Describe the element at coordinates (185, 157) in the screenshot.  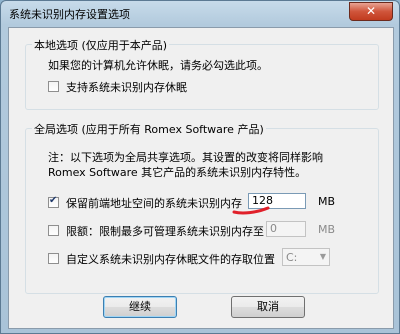
I see `global-note-line1: 注：以下选项为全局共享选项。其设置的改变将同样影响` at that location.